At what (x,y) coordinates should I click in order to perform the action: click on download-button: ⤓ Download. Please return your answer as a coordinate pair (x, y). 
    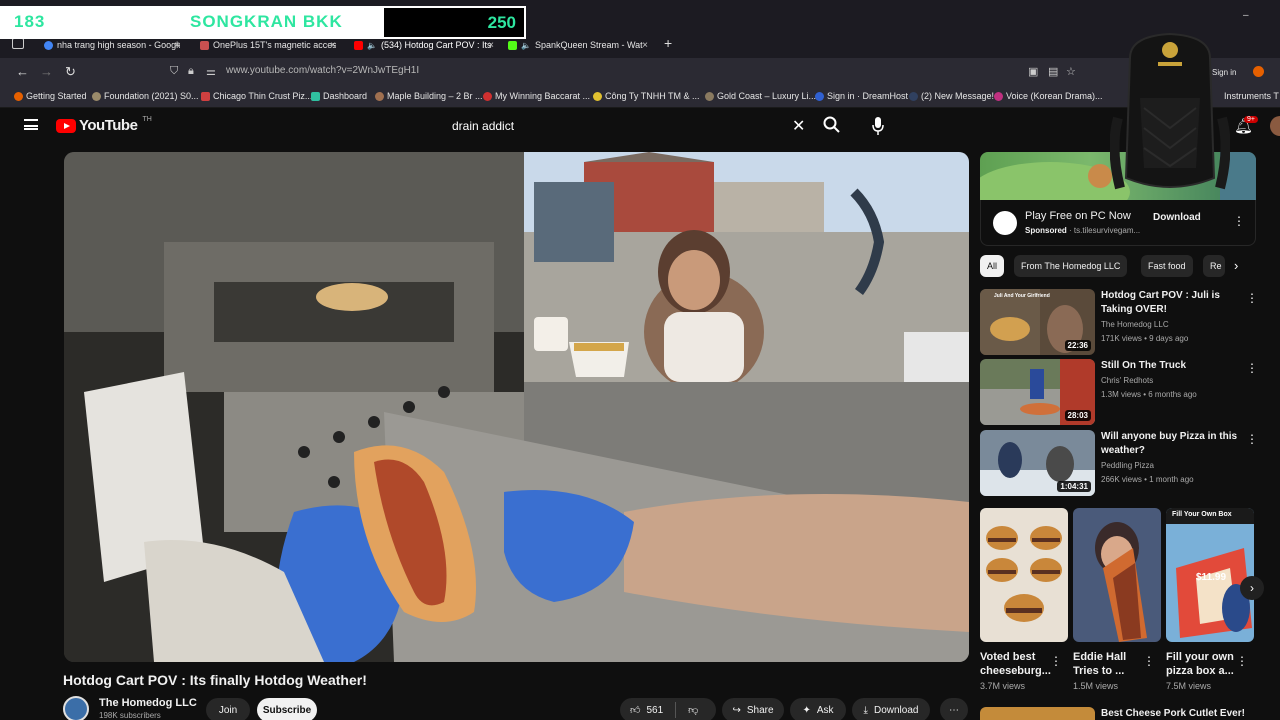
    Looking at the image, I should click on (891, 709).